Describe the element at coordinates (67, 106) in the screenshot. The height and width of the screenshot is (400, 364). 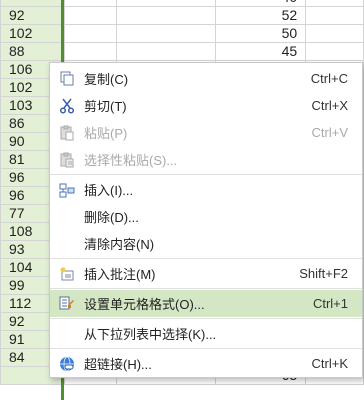
I see `scissors-icon` at that location.